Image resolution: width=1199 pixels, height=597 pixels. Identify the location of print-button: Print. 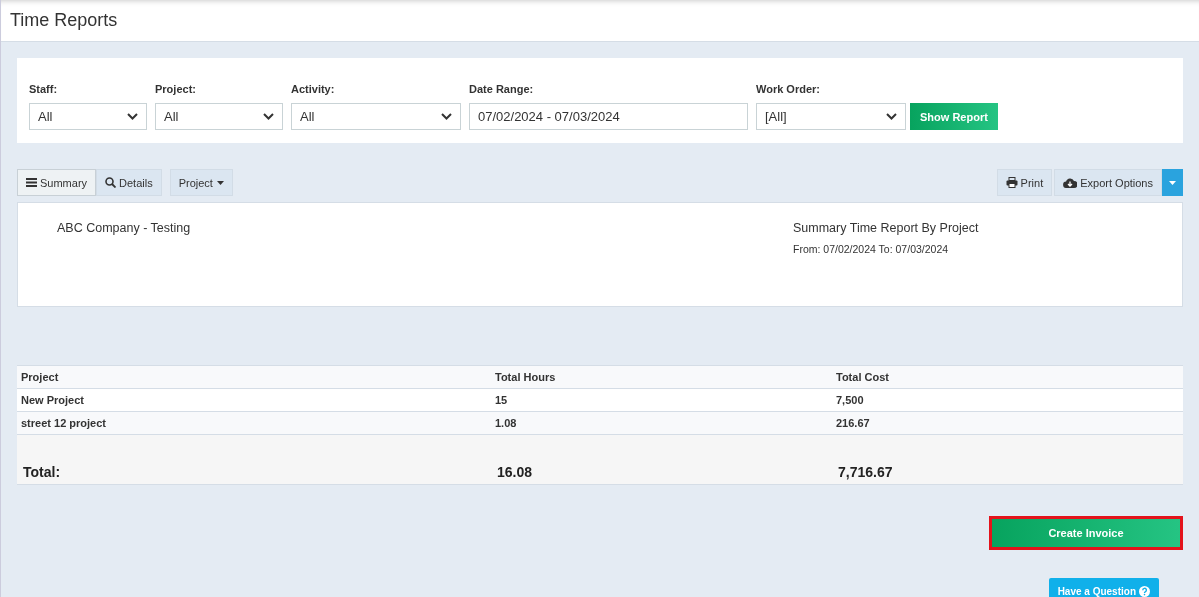
(1024, 182).